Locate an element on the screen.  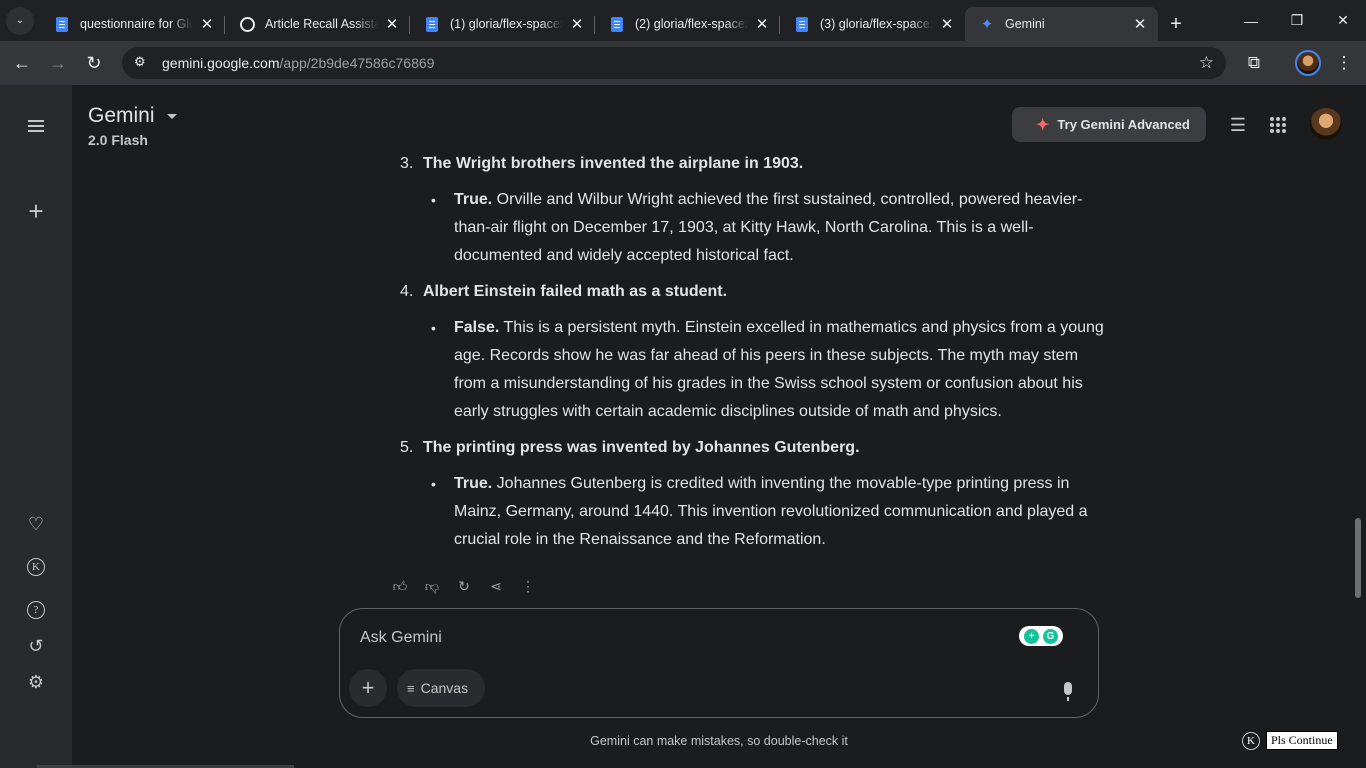
url-path: /app/2b9de47586c76869 is located at coordinates (357, 63).